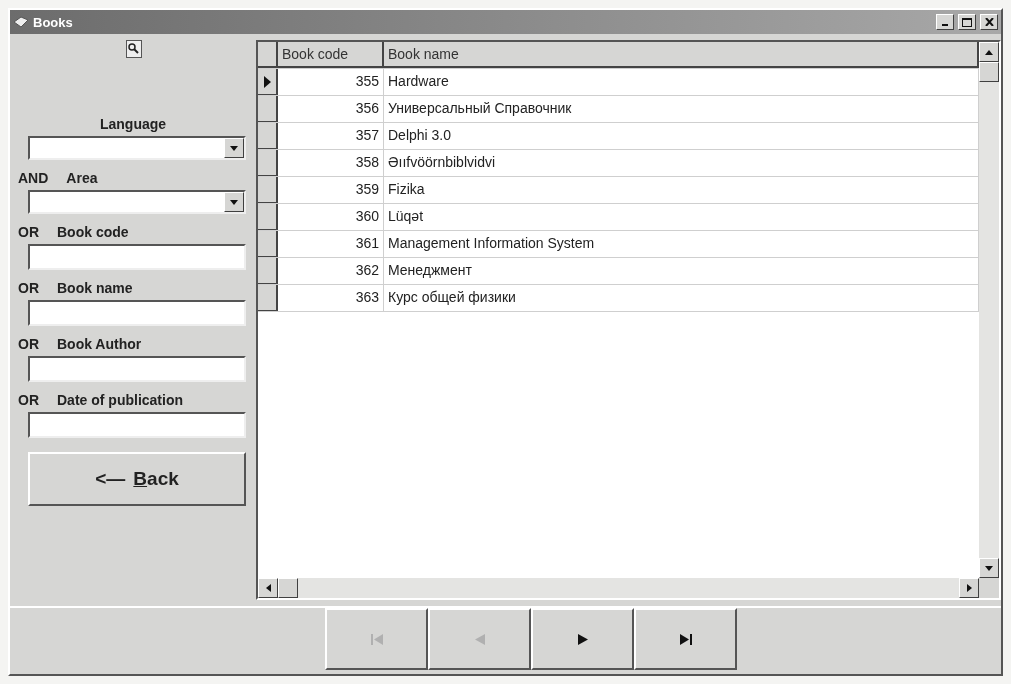 The width and height of the screenshot is (1011, 684). I want to click on book-icon, so click(21, 22).